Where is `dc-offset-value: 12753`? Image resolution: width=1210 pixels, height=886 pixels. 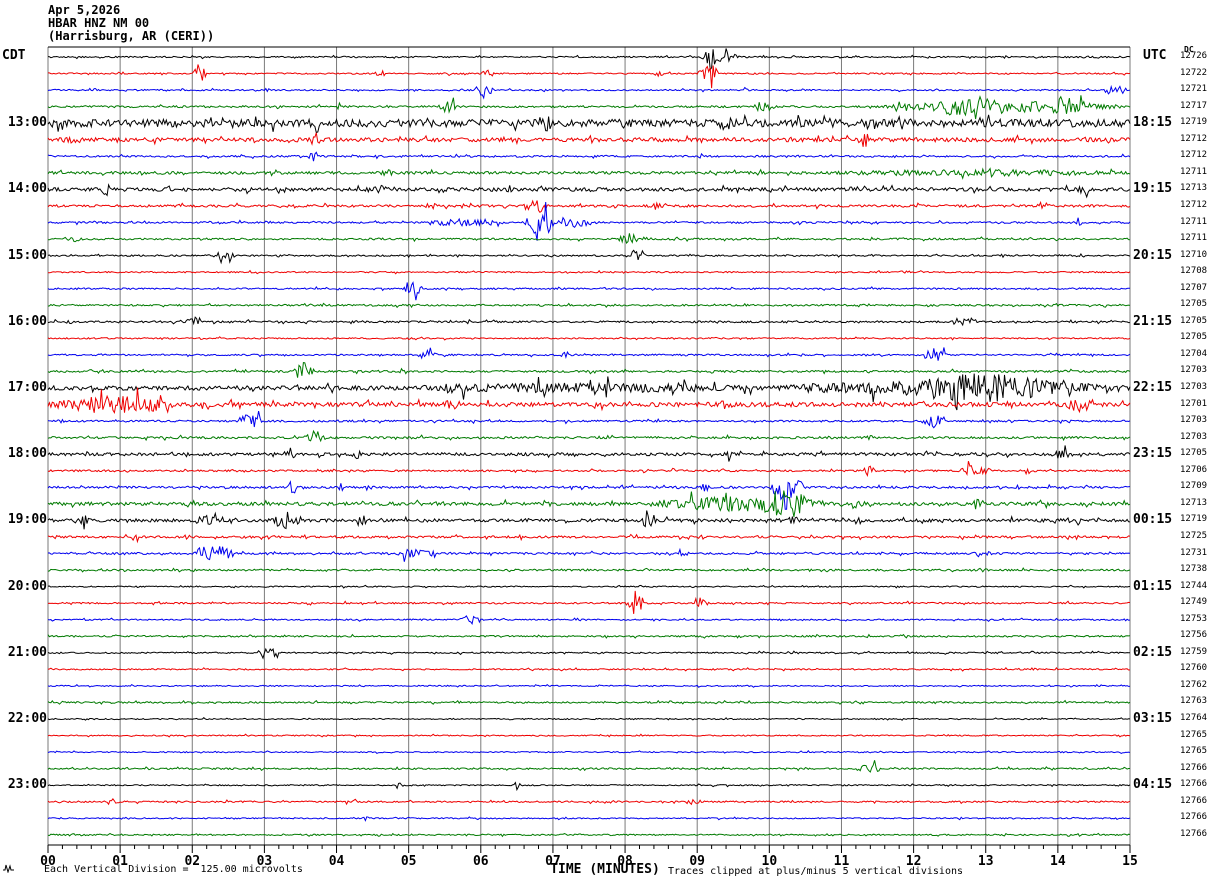 dc-offset-value: 12753 is located at coordinates (1194, 618).